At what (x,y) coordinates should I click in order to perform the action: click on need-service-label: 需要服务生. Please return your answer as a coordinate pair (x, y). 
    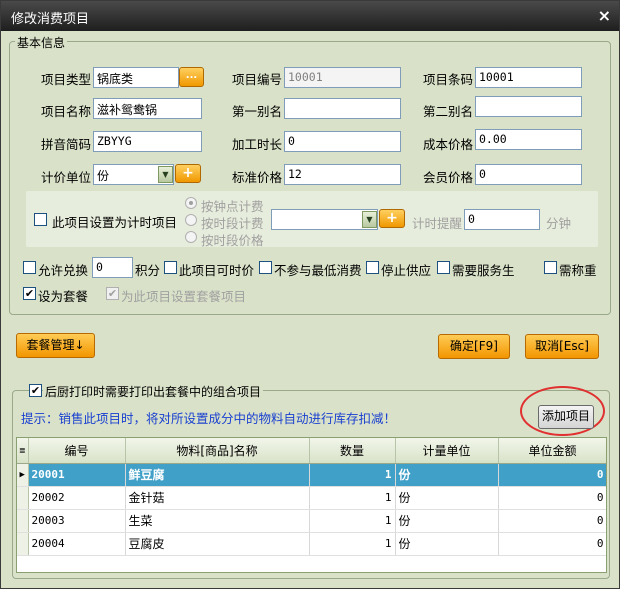
    Looking at the image, I should click on (483, 269).